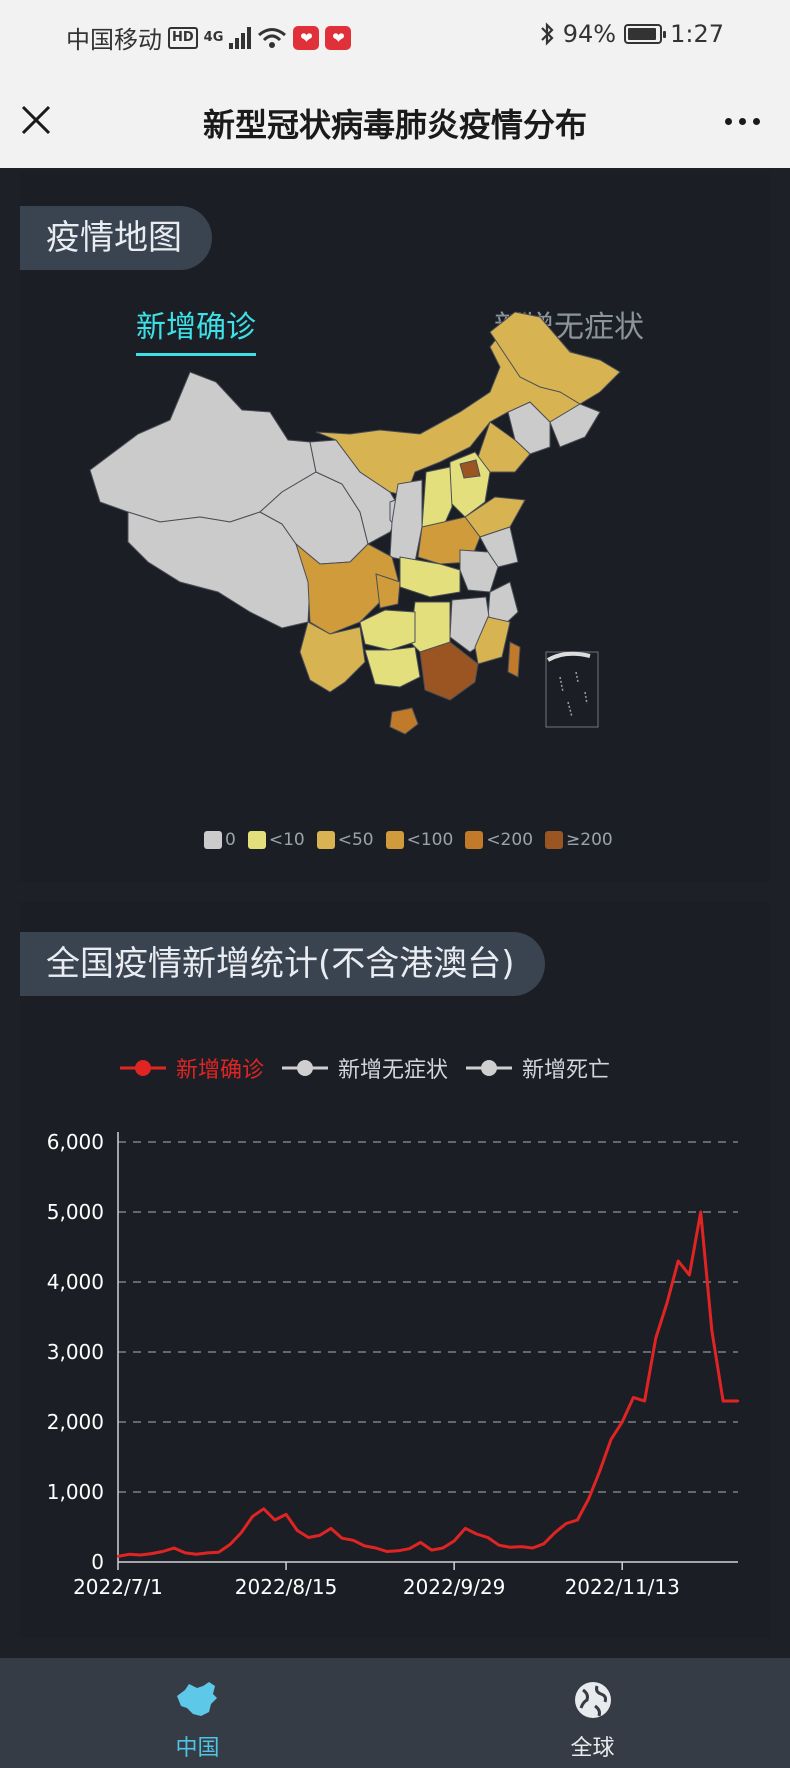 The image size is (790, 1768). I want to click on nav-label-china: 中国, so click(197, 1748).